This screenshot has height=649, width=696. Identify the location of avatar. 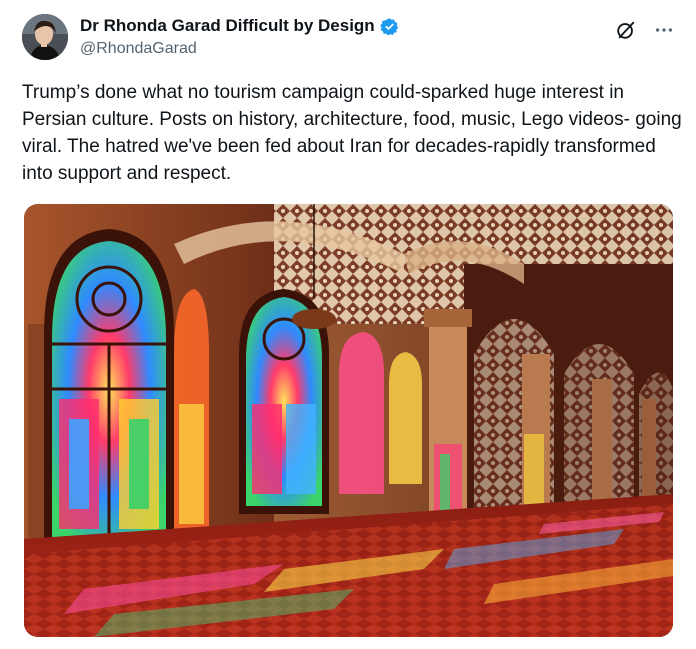
(45, 37).